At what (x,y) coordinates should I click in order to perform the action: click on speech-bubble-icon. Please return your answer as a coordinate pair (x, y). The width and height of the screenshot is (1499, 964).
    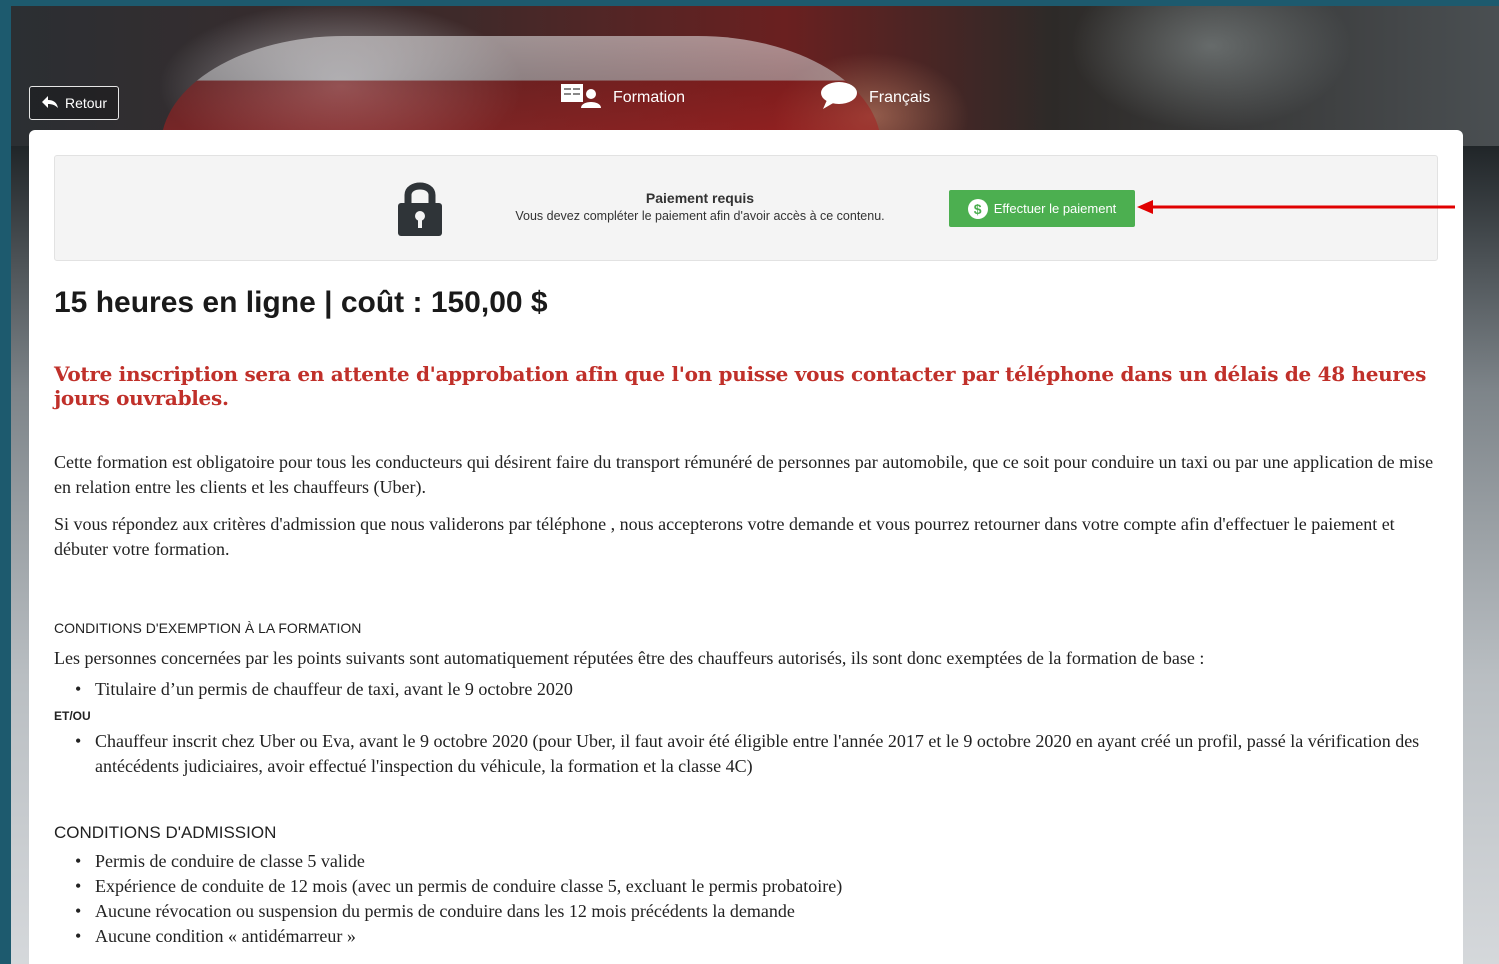
    Looking at the image, I should click on (839, 97).